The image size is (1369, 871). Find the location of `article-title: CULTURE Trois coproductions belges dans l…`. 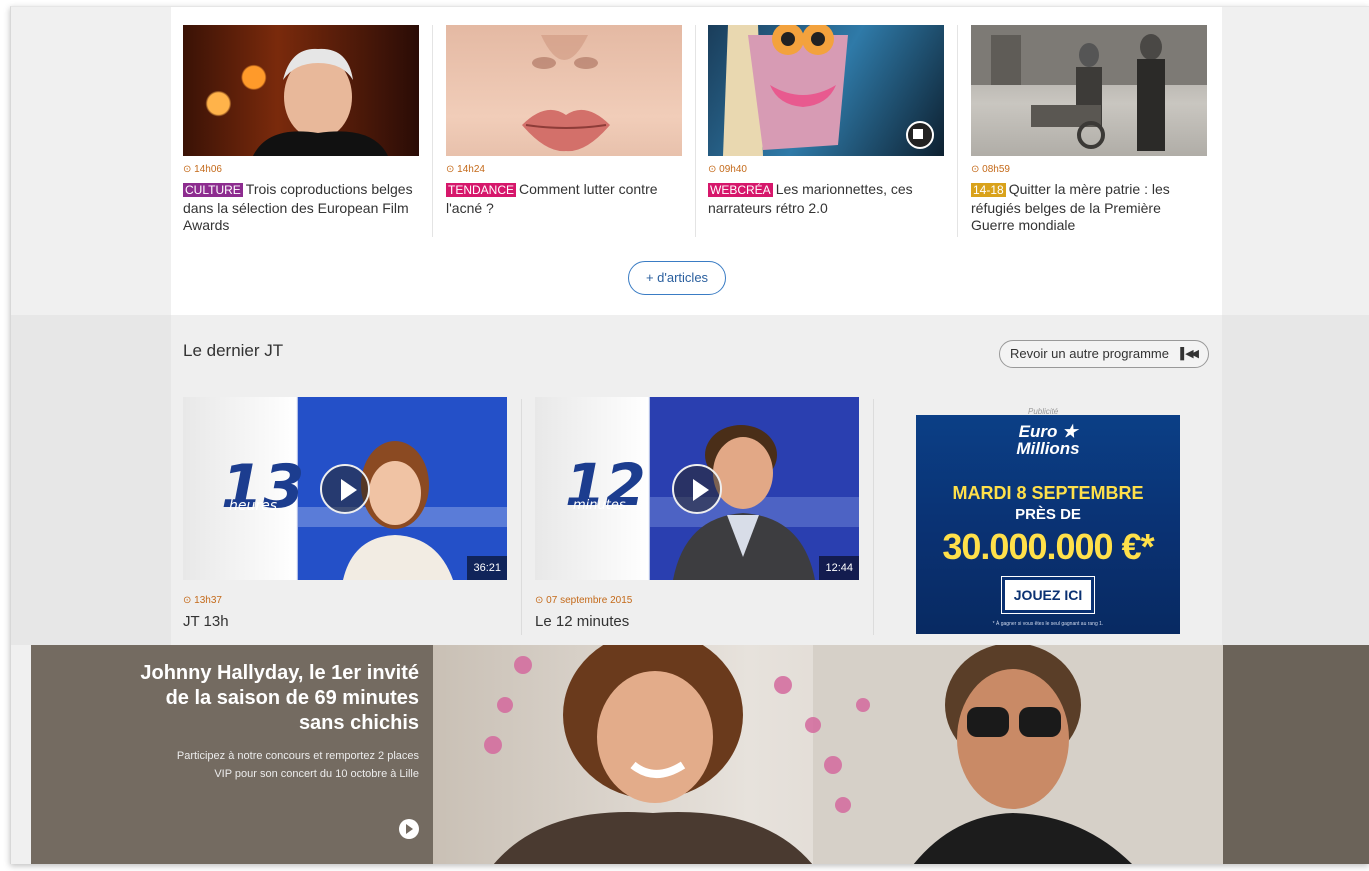

article-title: CULTURE Trois coproductions belges dans l… is located at coordinates (299, 208).